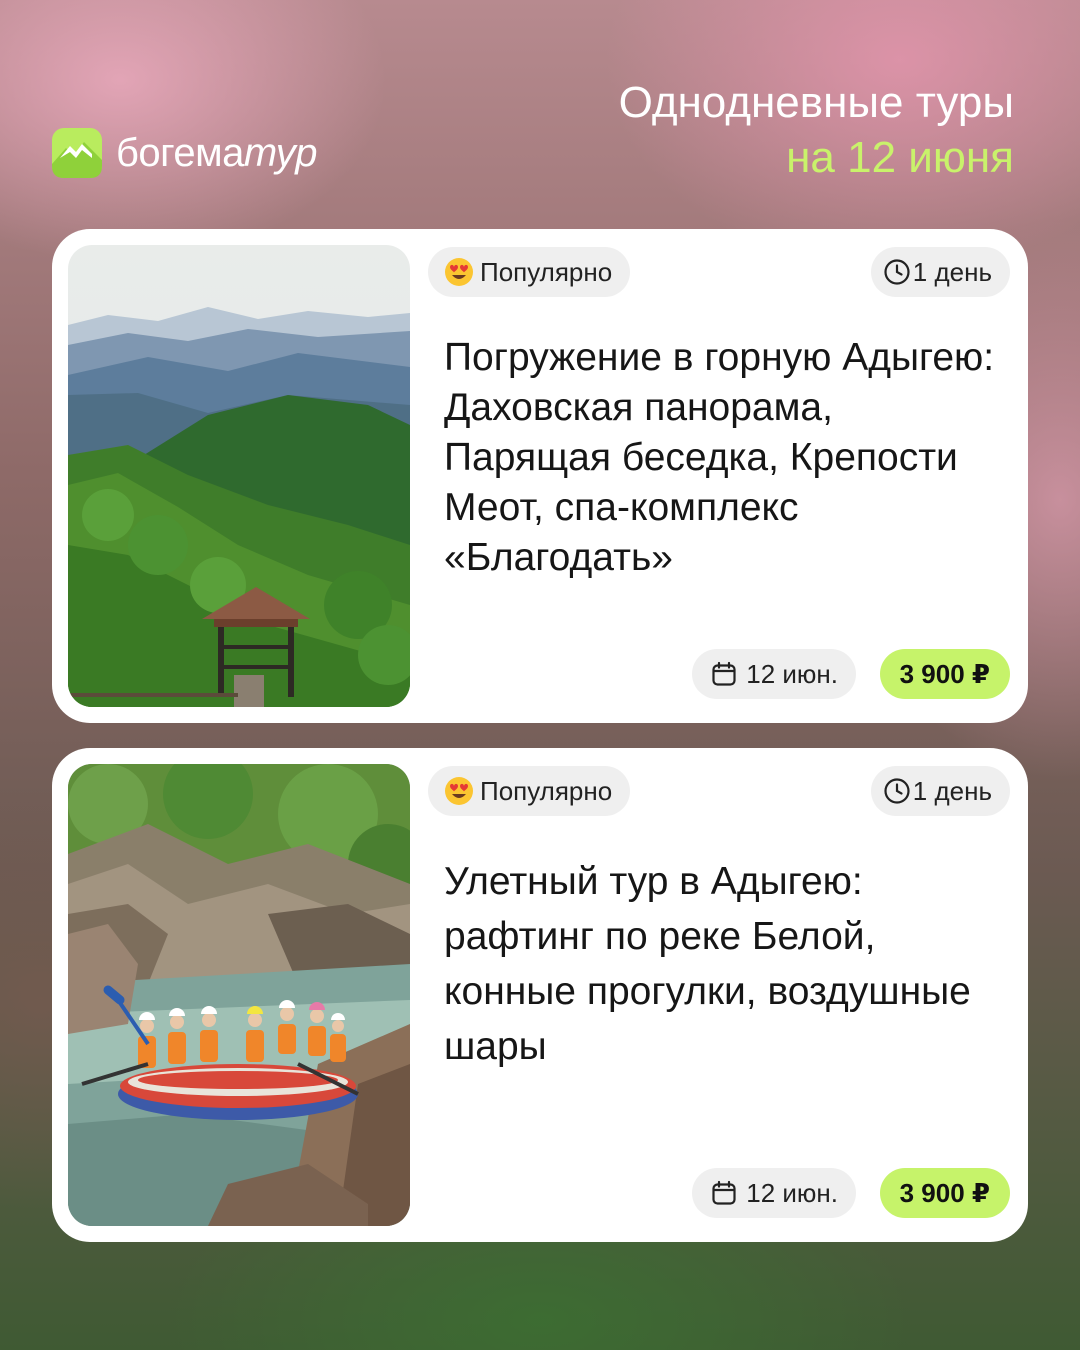 The height and width of the screenshot is (1350, 1080). I want to click on river-rafting-photo, so click(239, 995).